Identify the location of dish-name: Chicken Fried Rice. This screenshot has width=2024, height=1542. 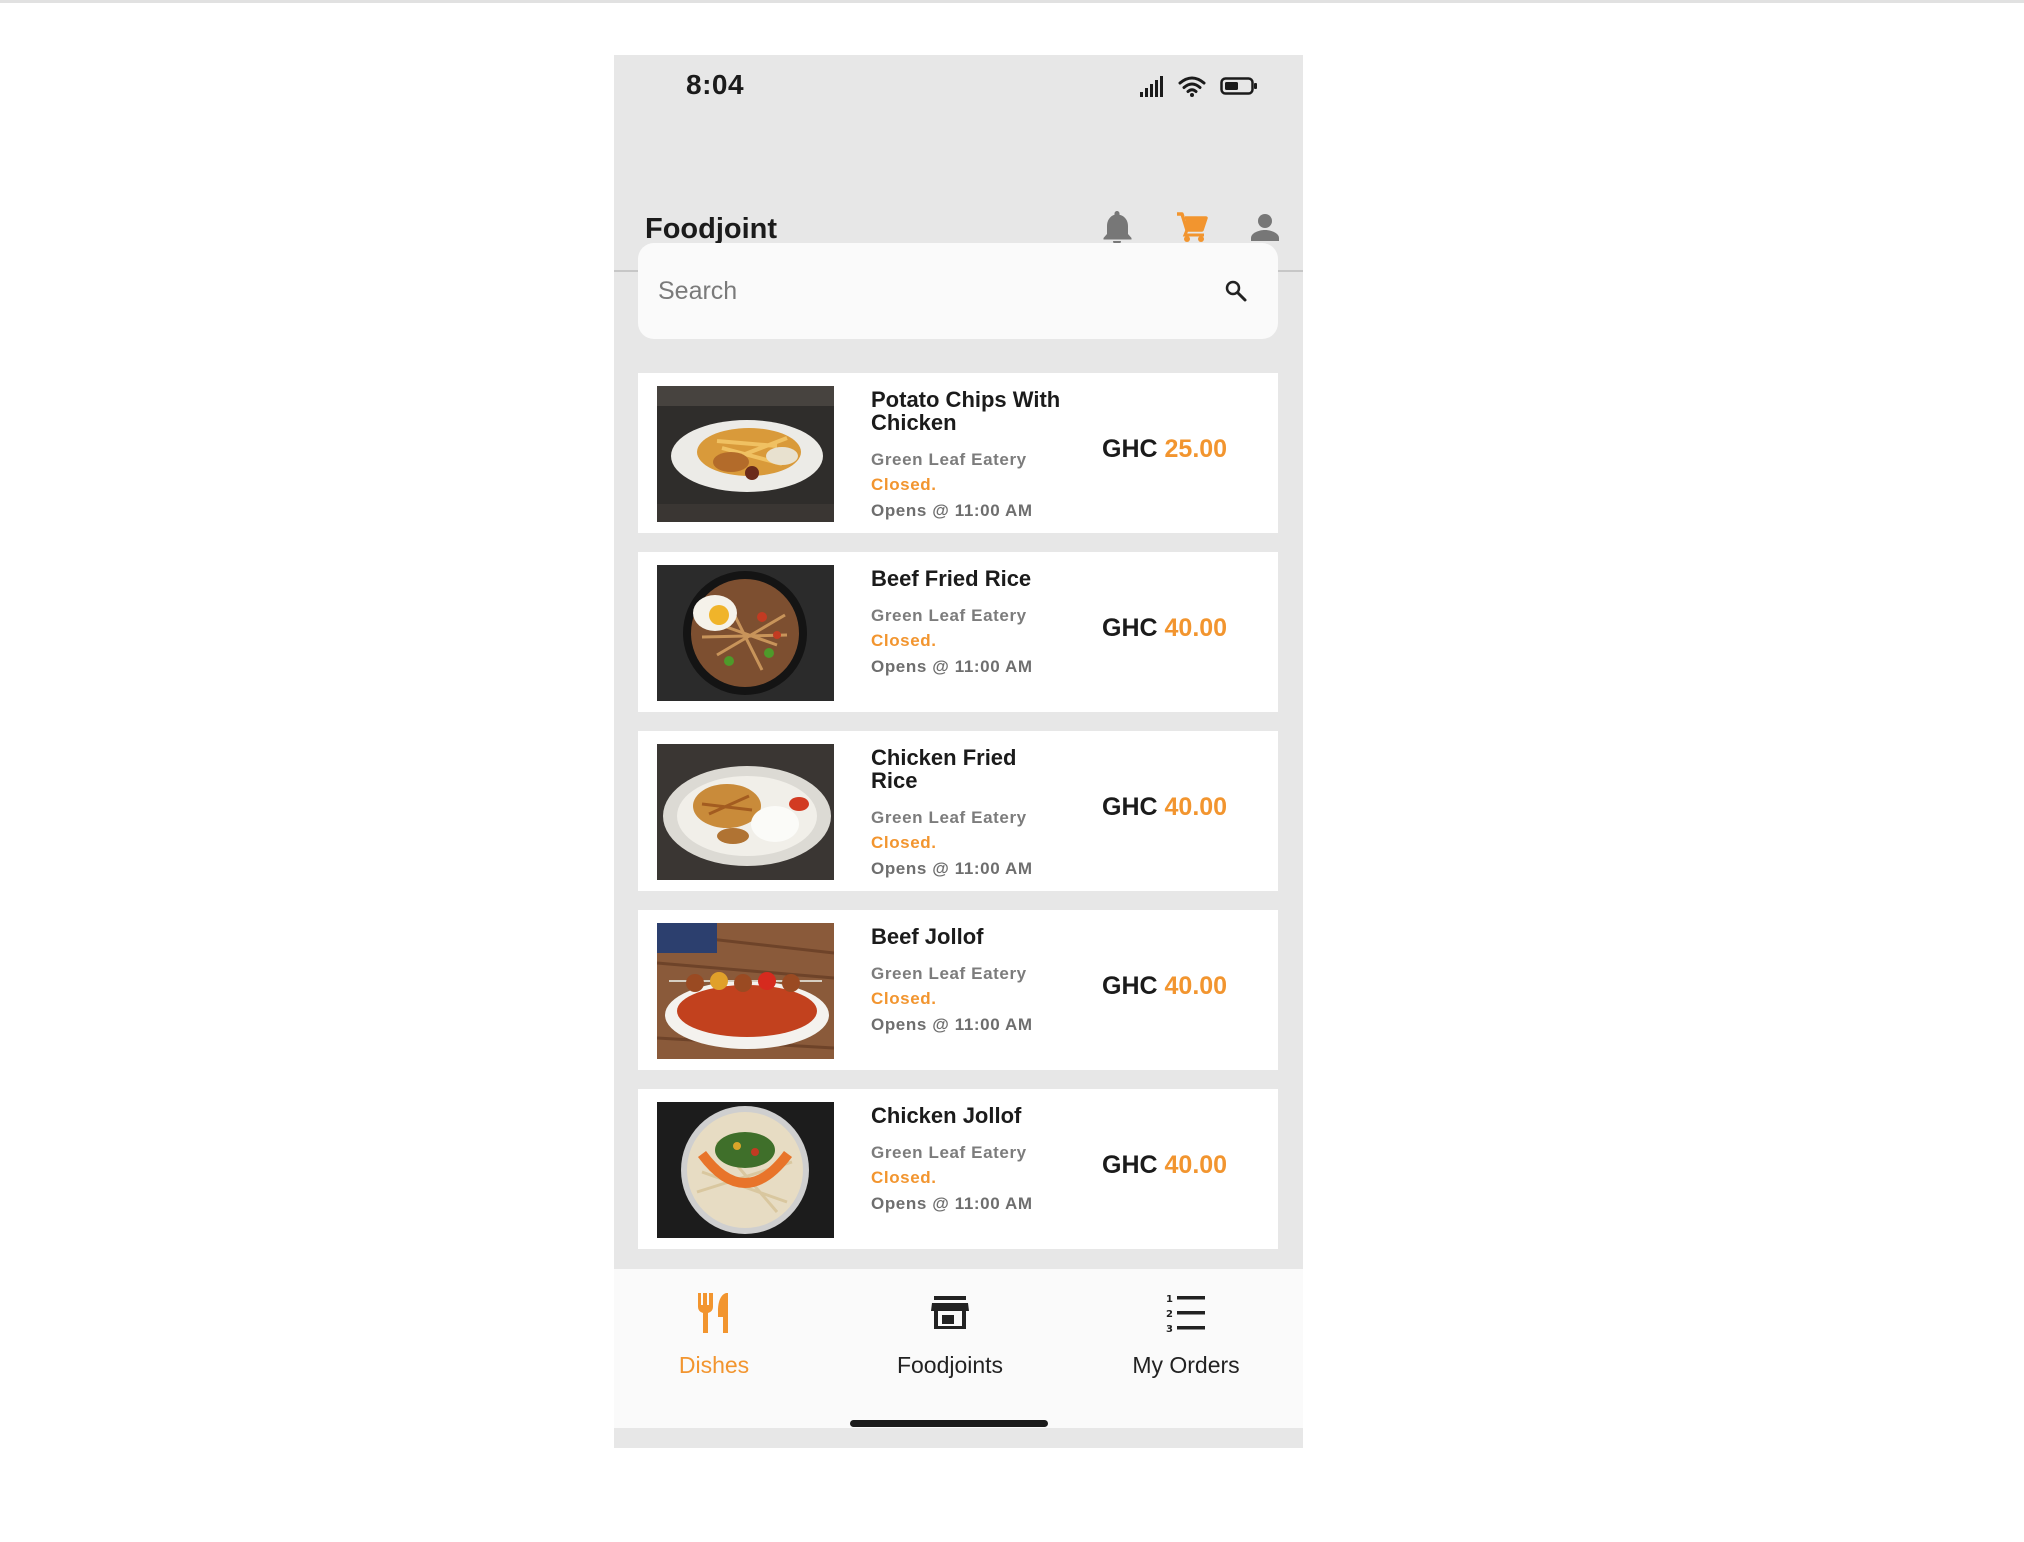
(944, 769).